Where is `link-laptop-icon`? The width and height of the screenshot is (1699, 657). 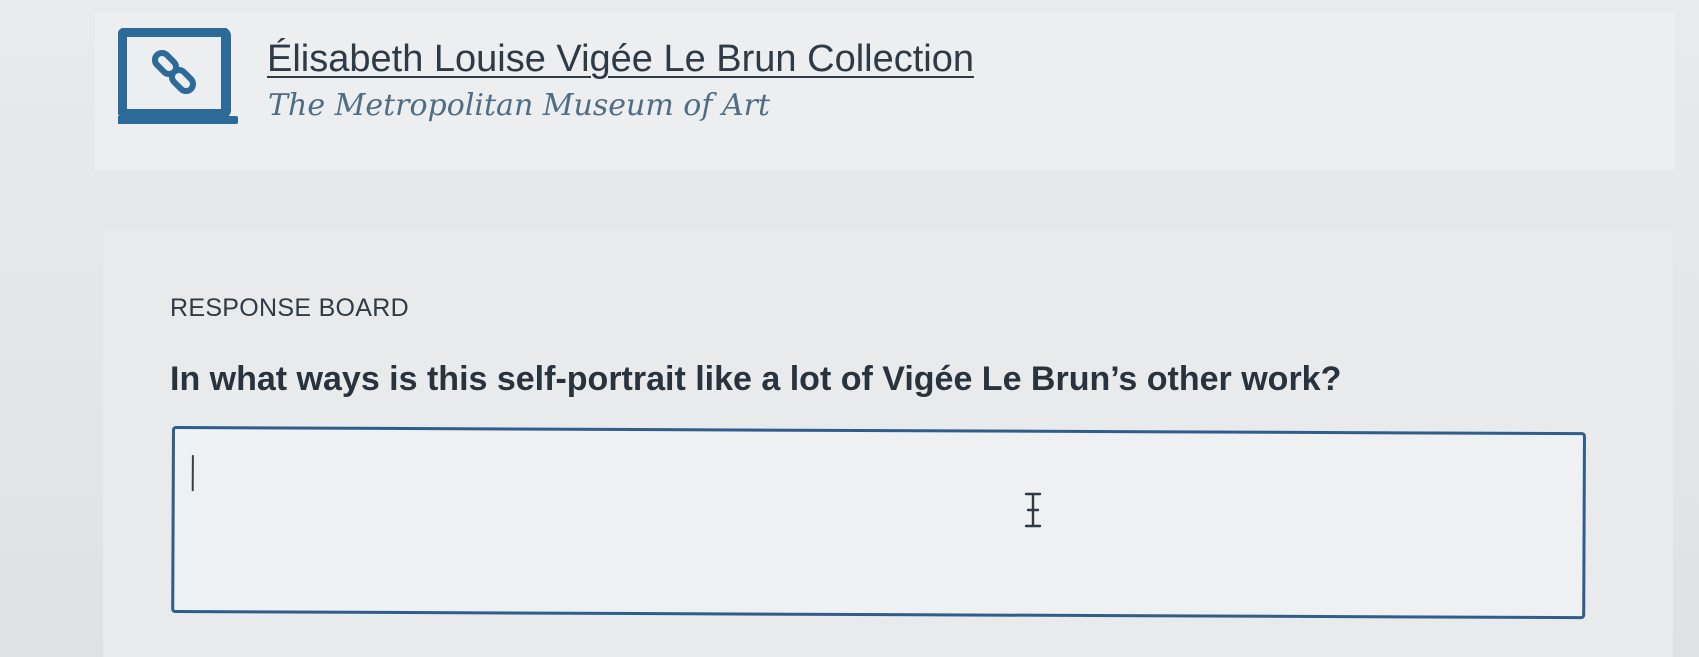 link-laptop-icon is located at coordinates (178, 76).